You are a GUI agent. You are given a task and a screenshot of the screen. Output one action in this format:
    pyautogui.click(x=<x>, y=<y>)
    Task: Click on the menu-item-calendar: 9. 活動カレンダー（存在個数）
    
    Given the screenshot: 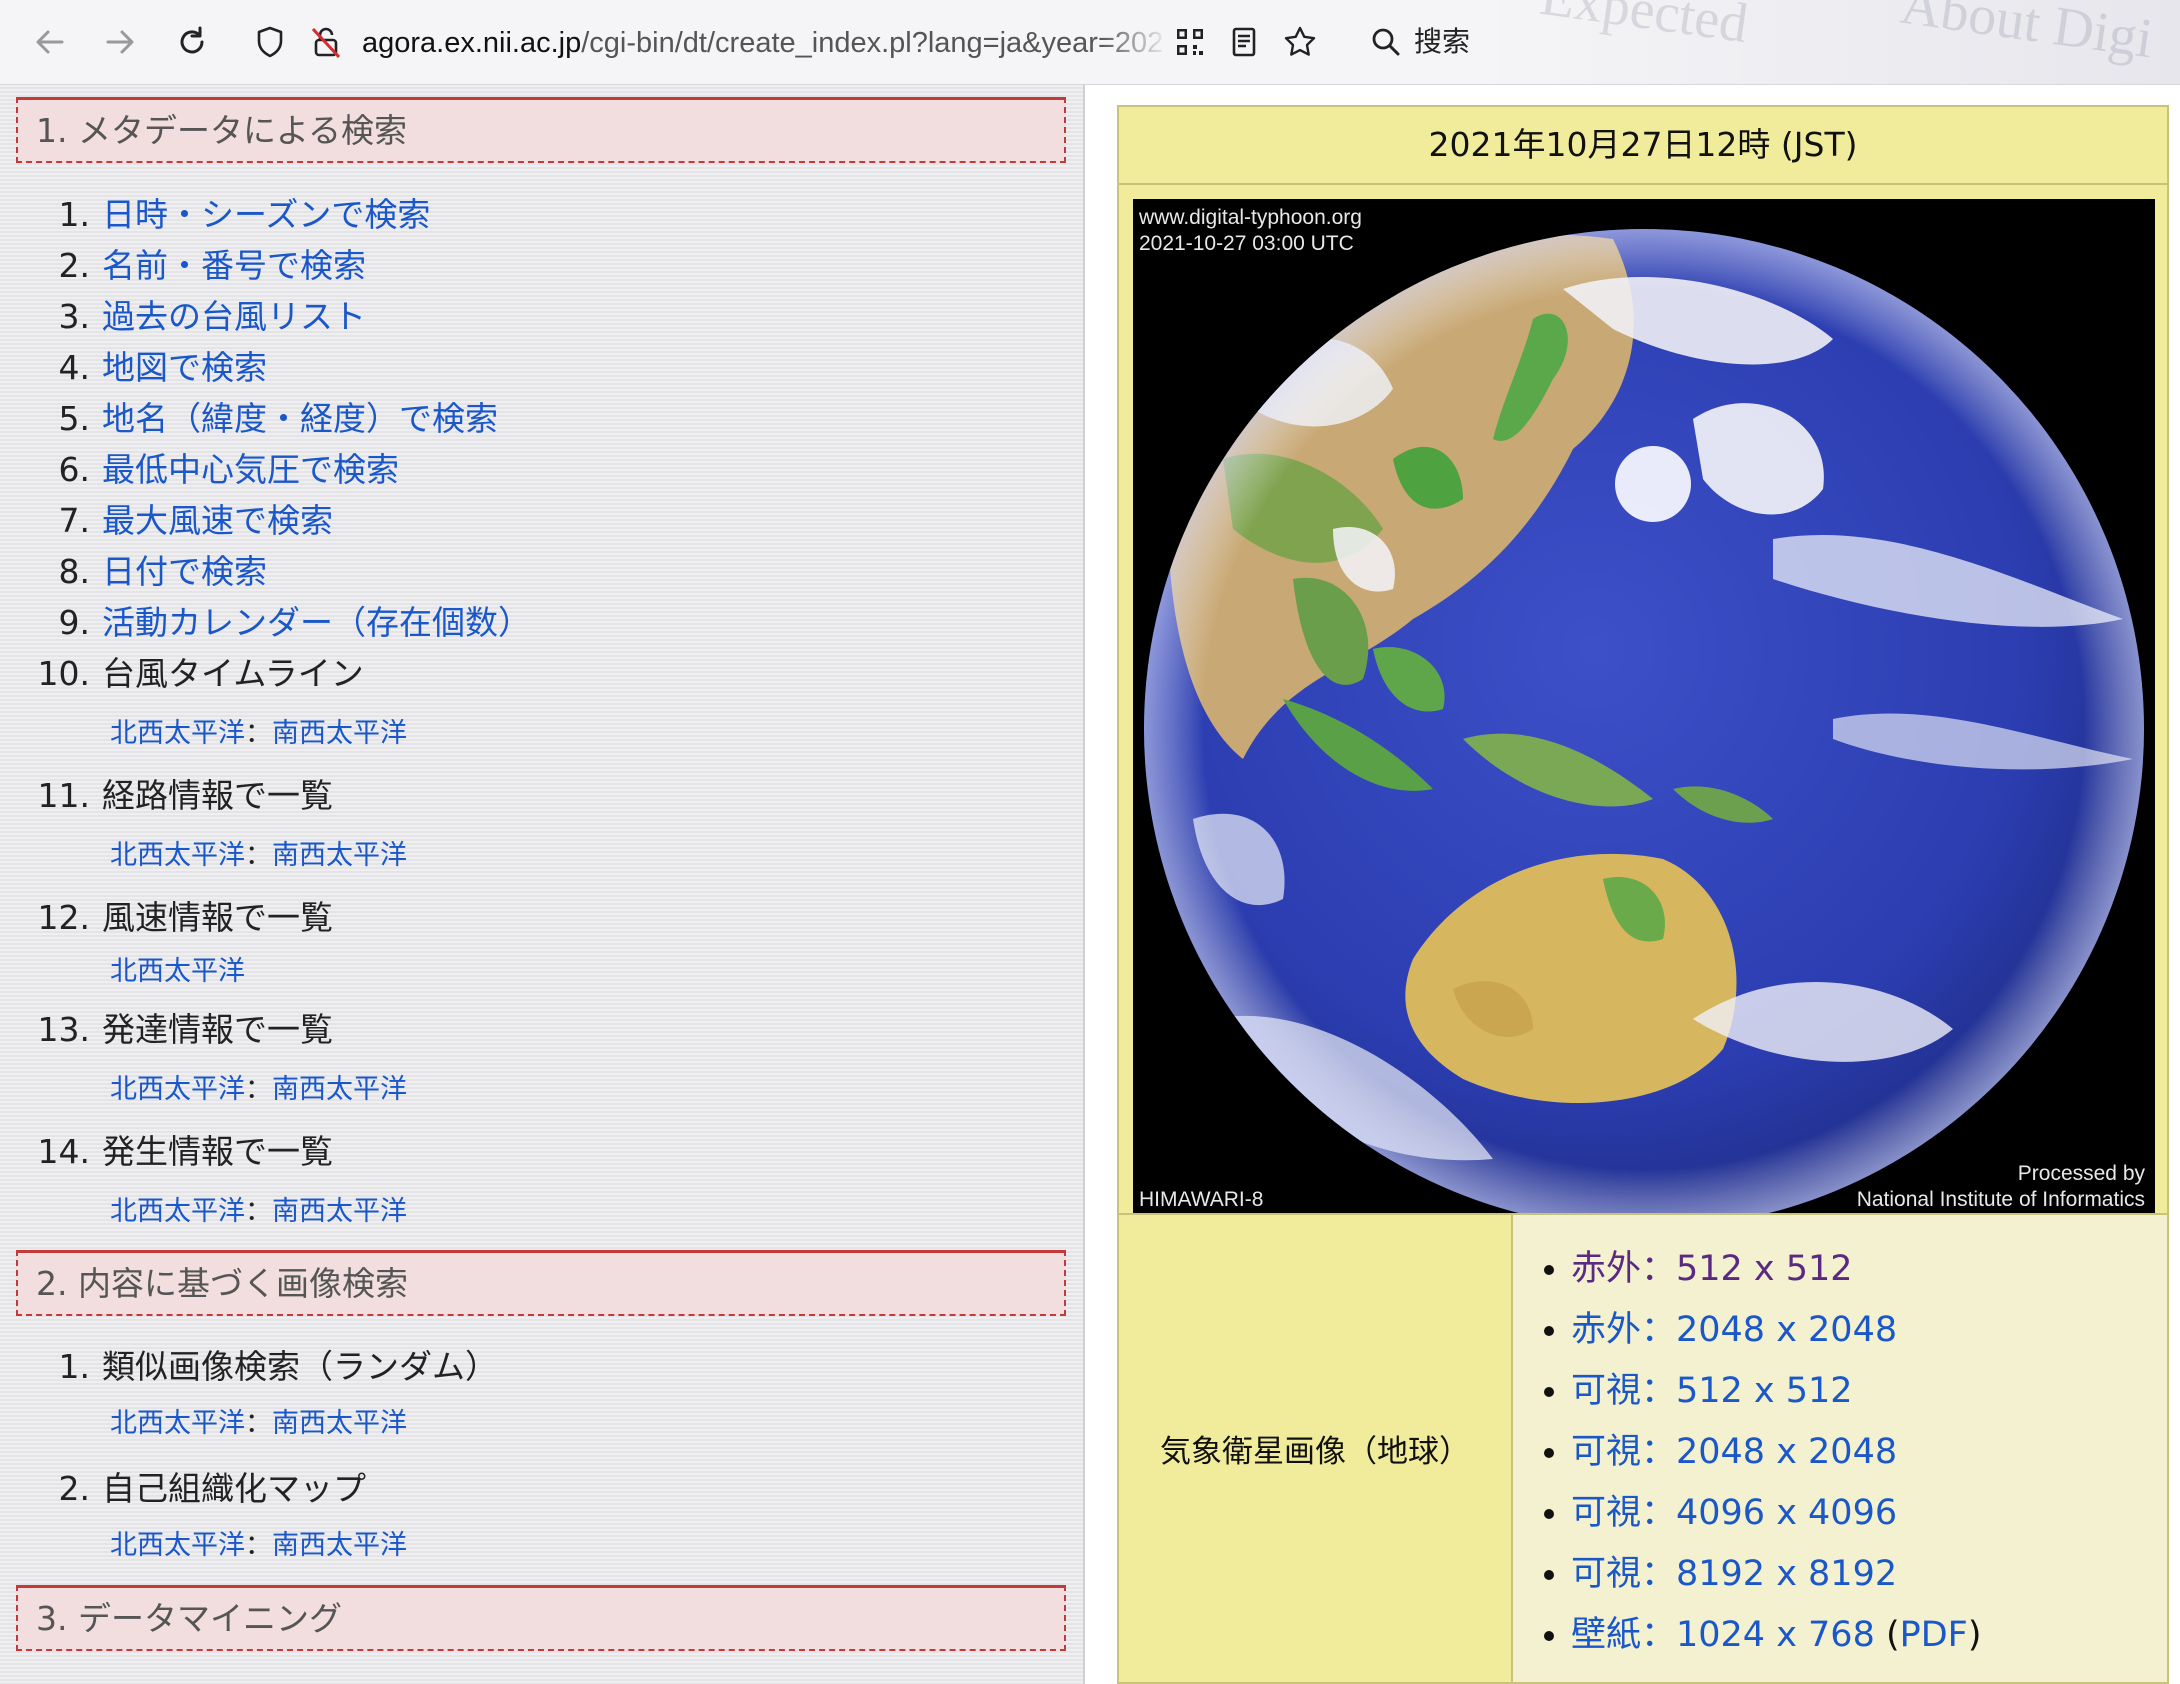 What is the action you would take?
    pyautogui.click(x=281, y=620)
    